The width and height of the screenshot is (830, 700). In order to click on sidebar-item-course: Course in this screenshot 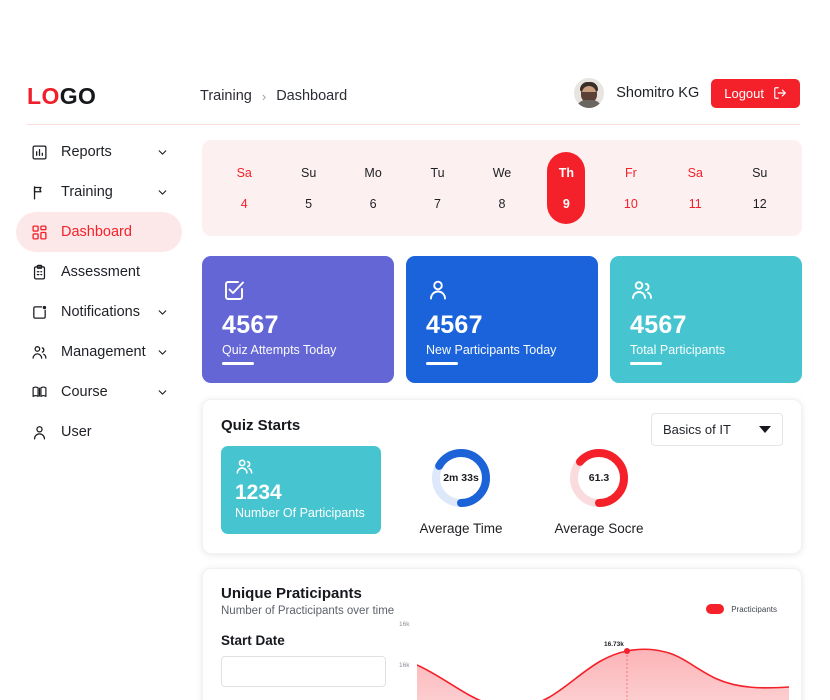, I will do `click(99, 392)`.